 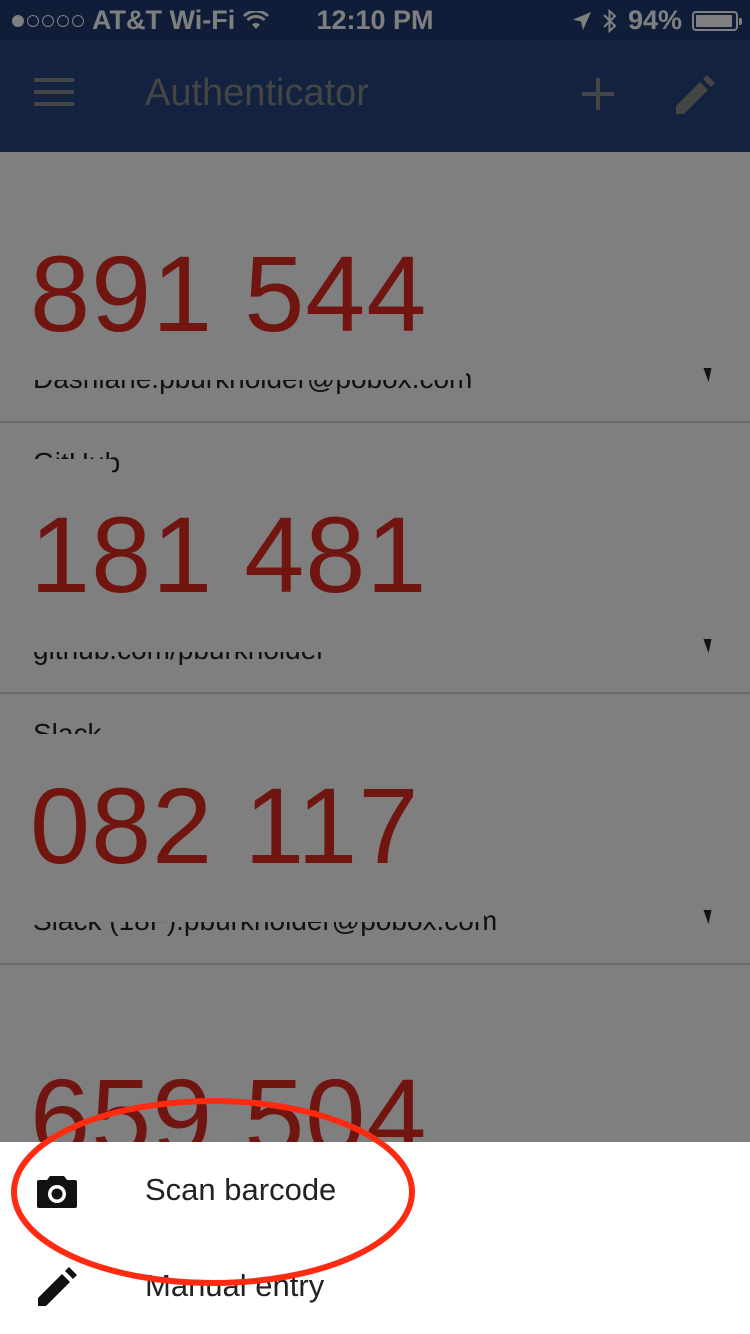 What do you see at coordinates (375, 1190) in the screenshot?
I see `scan-barcode-option: Scan barcode` at bounding box center [375, 1190].